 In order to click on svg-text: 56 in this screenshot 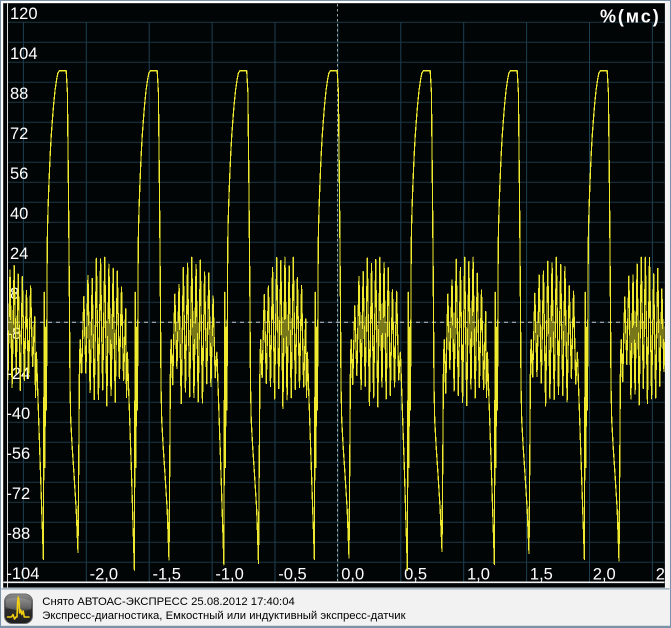, I will do `click(19, 174)`.